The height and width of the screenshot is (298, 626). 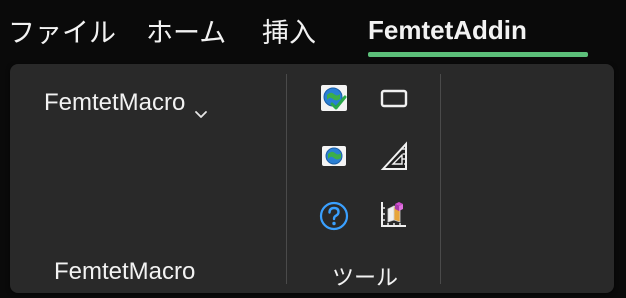 I want to click on window-frame-button, so click(x=394, y=98).